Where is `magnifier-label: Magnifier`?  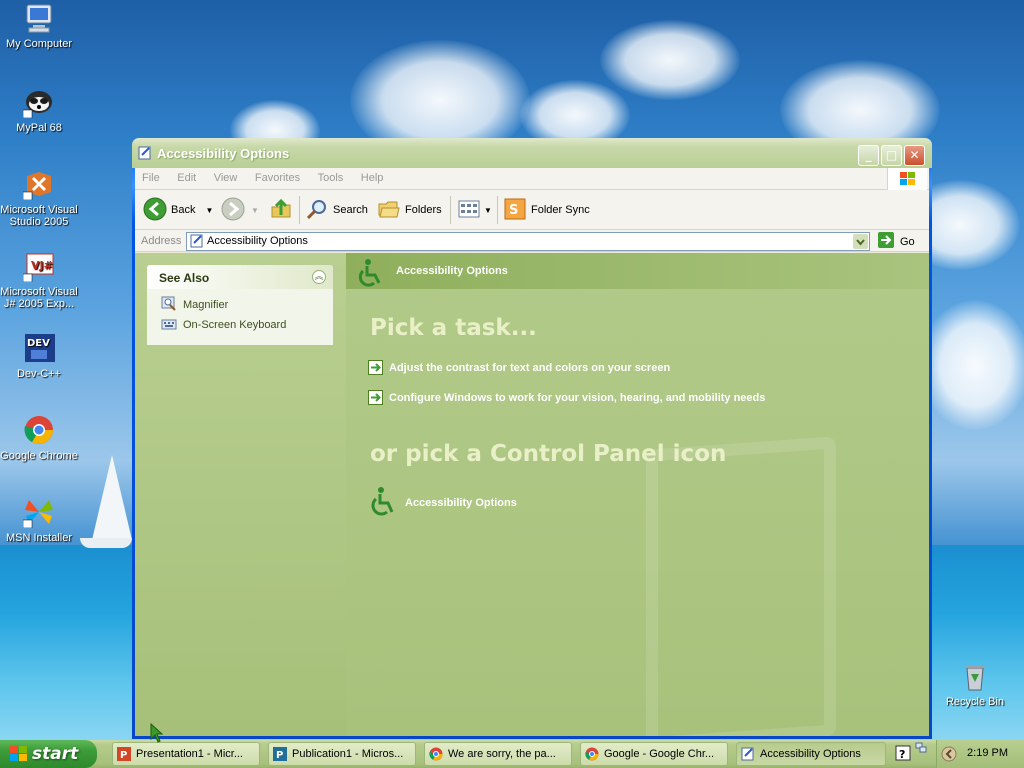 magnifier-label: Magnifier is located at coordinates (206, 305).